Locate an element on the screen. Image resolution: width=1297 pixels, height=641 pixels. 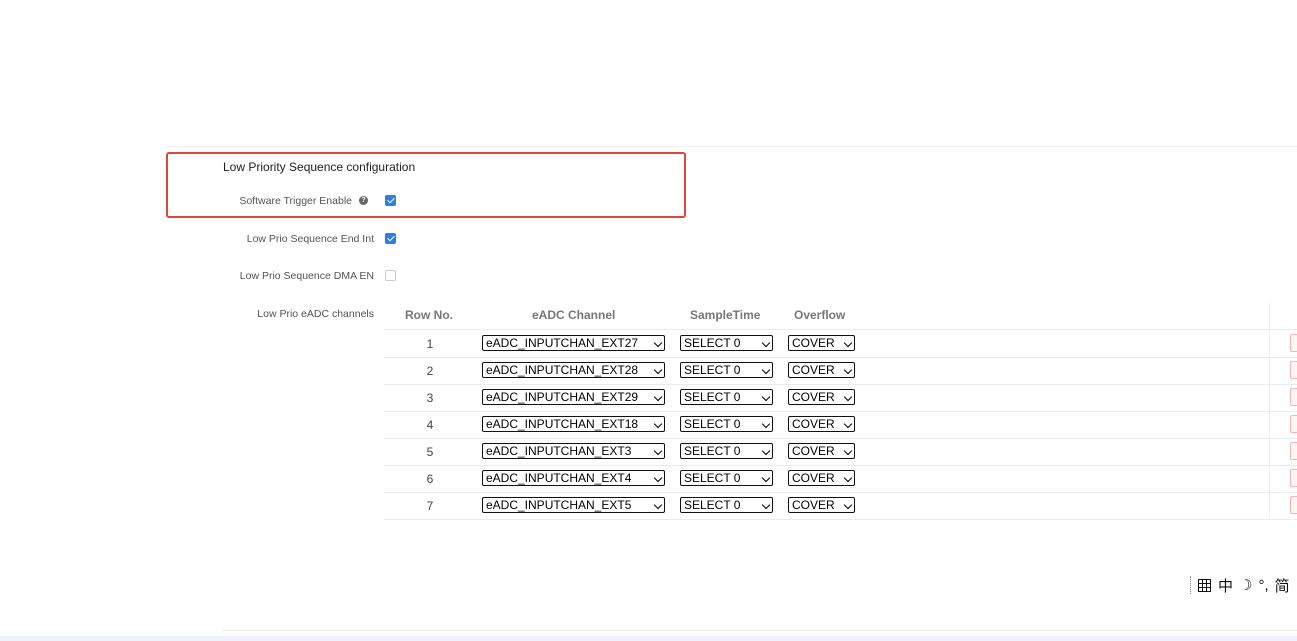
channel-select: eADC_INPUTCHAN_EXT28 is located at coordinates (573, 370).